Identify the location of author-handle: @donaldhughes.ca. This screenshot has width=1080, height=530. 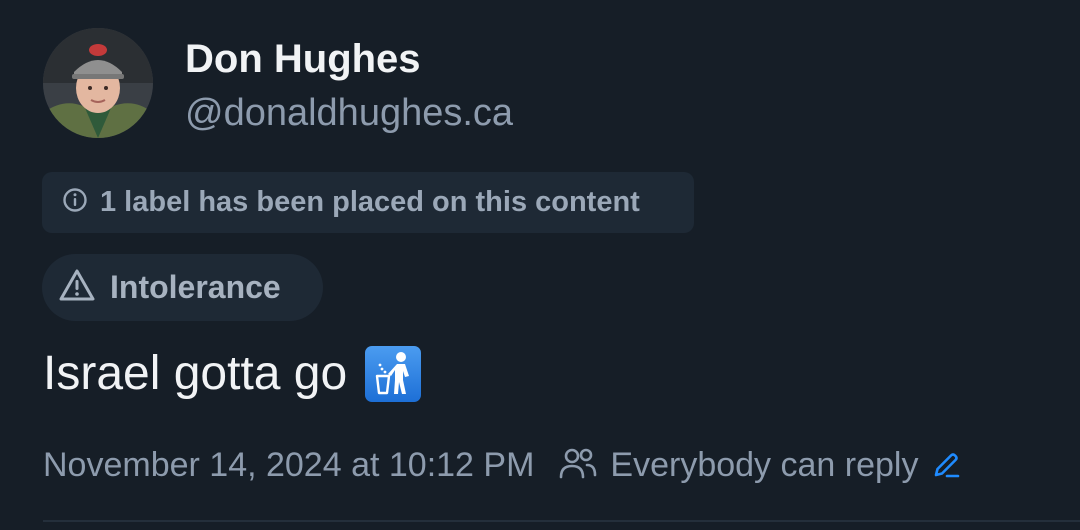
(349, 113).